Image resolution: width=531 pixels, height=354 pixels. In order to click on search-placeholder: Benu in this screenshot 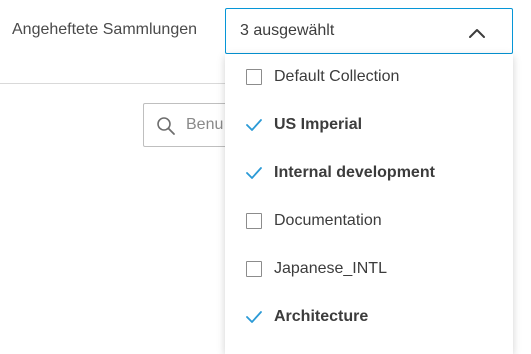, I will do `click(205, 124)`.